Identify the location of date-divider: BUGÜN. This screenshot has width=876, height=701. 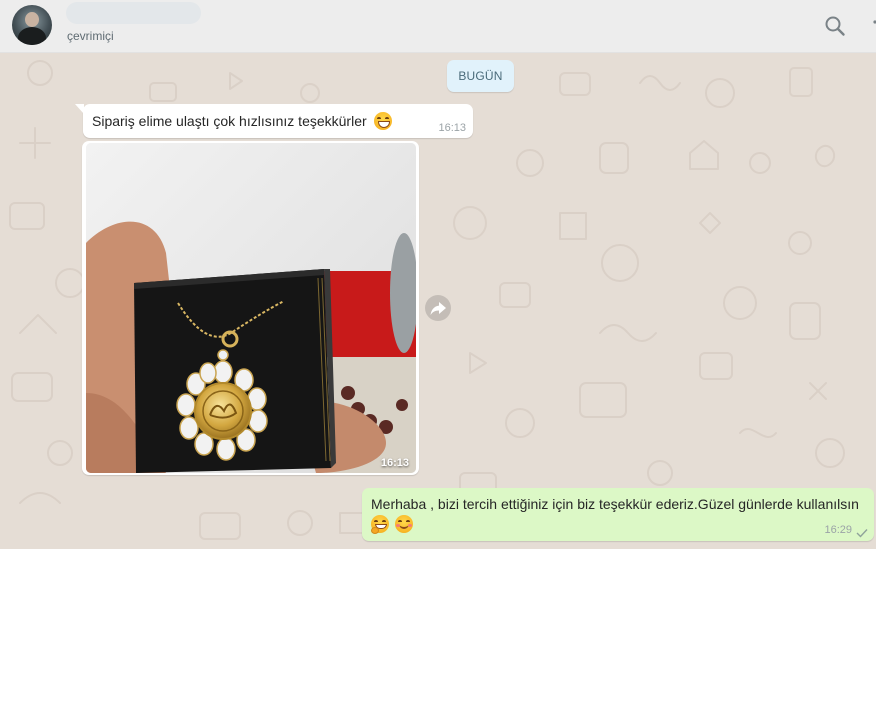
(480, 76).